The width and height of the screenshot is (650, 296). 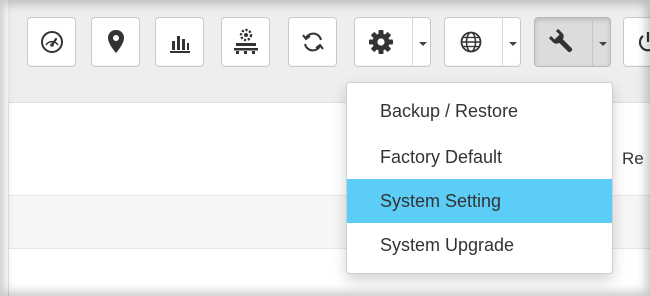 What do you see at coordinates (560, 40) in the screenshot?
I see `wrench-icon` at bounding box center [560, 40].